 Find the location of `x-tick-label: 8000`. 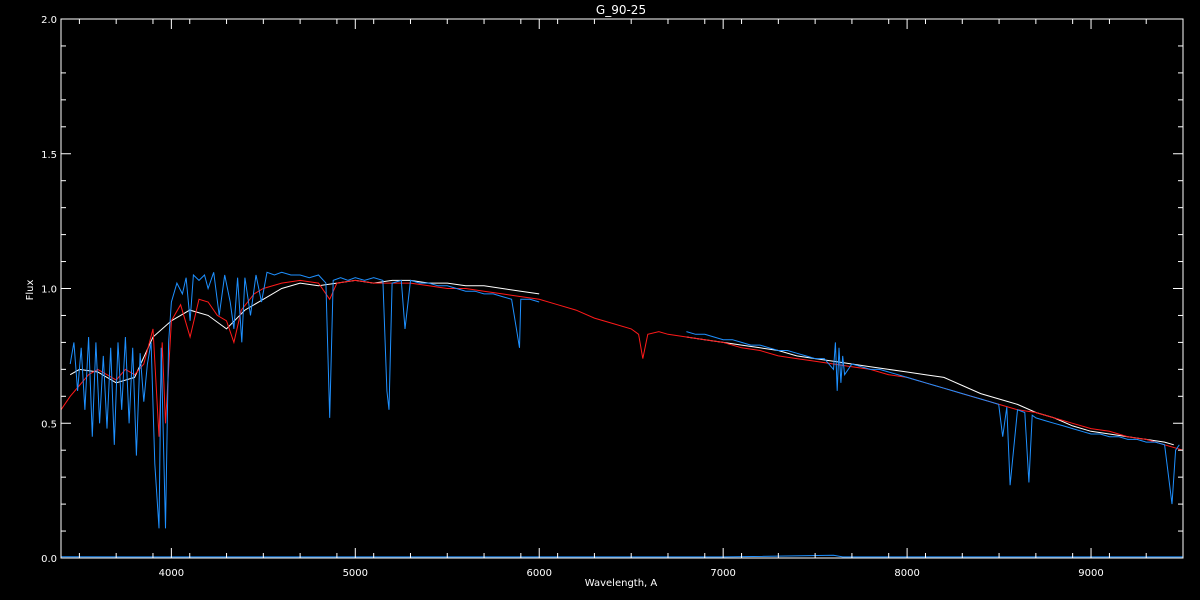

x-tick-label: 8000 is located at coordinates (906, 573).